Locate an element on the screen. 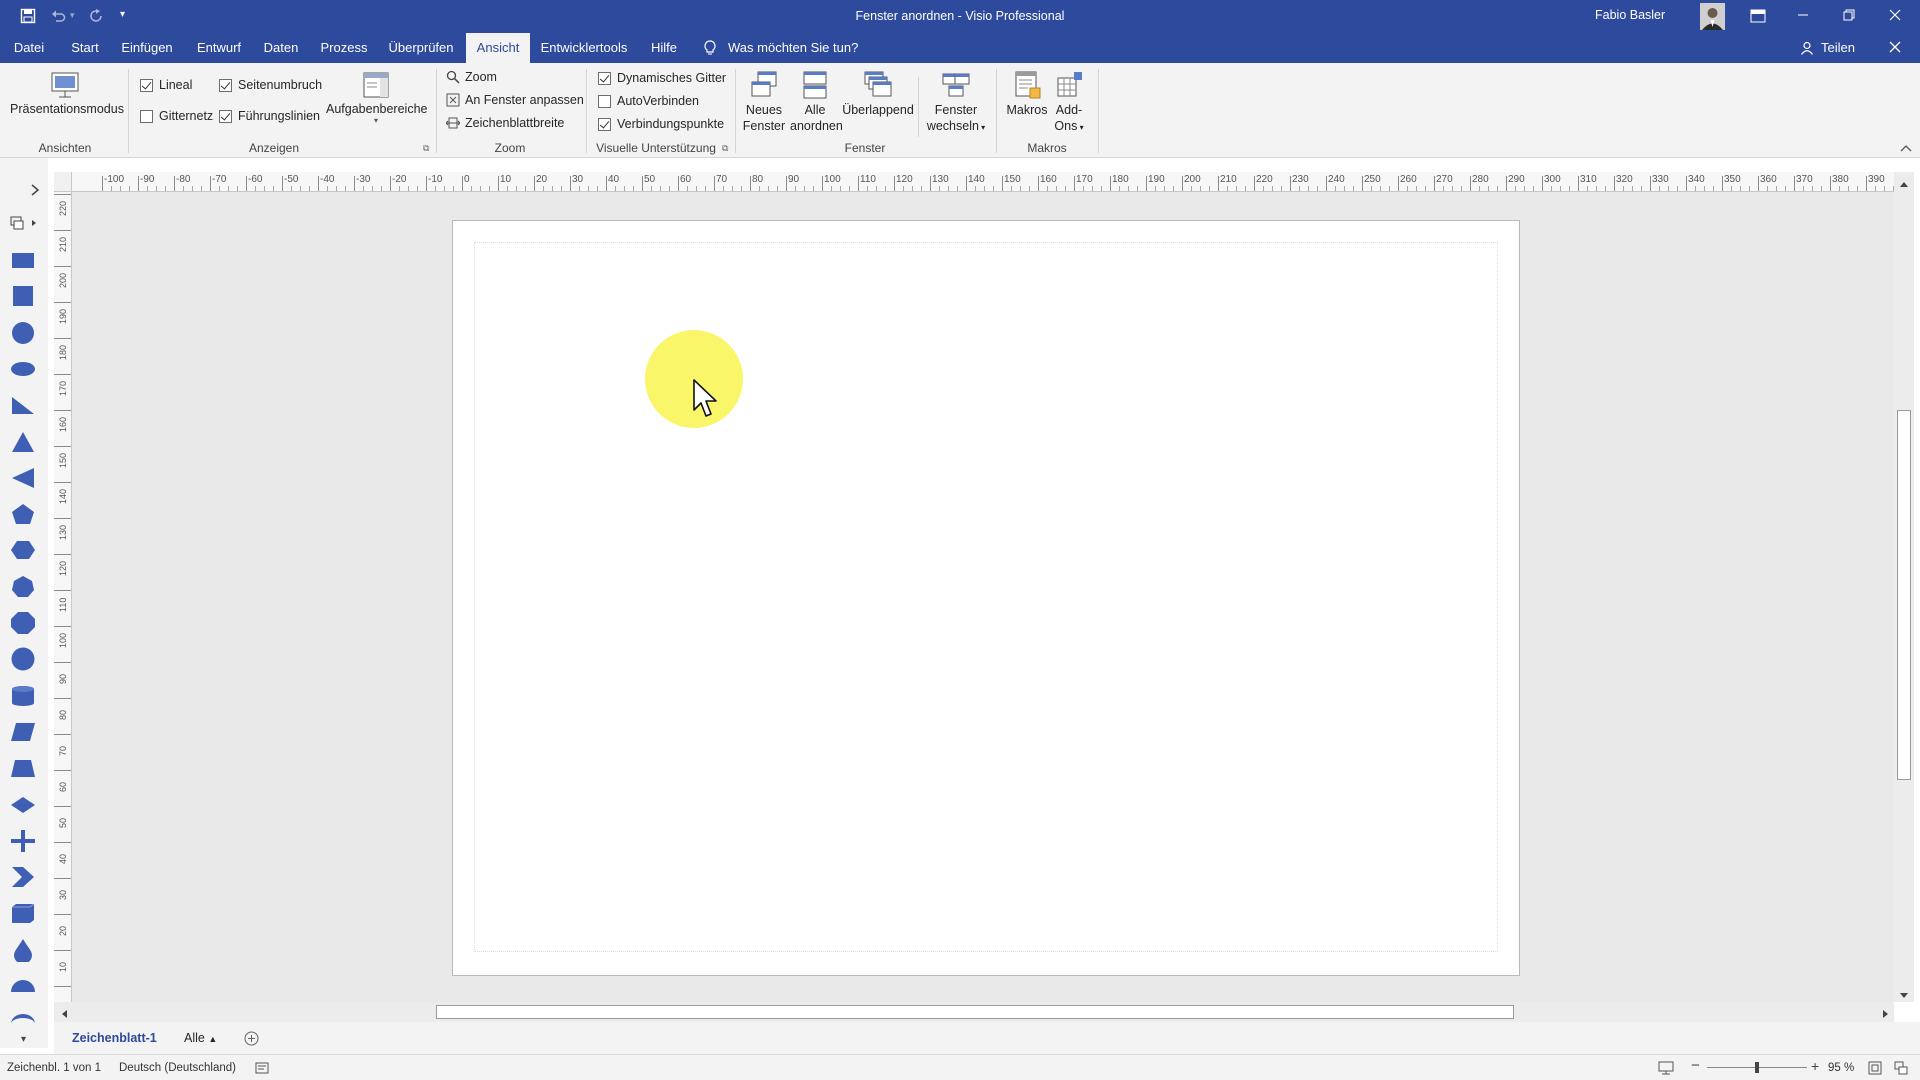 The height and width of the screenshot is (1080, 1920). pentagon-shape-icon is located at coordinates (23, 514).